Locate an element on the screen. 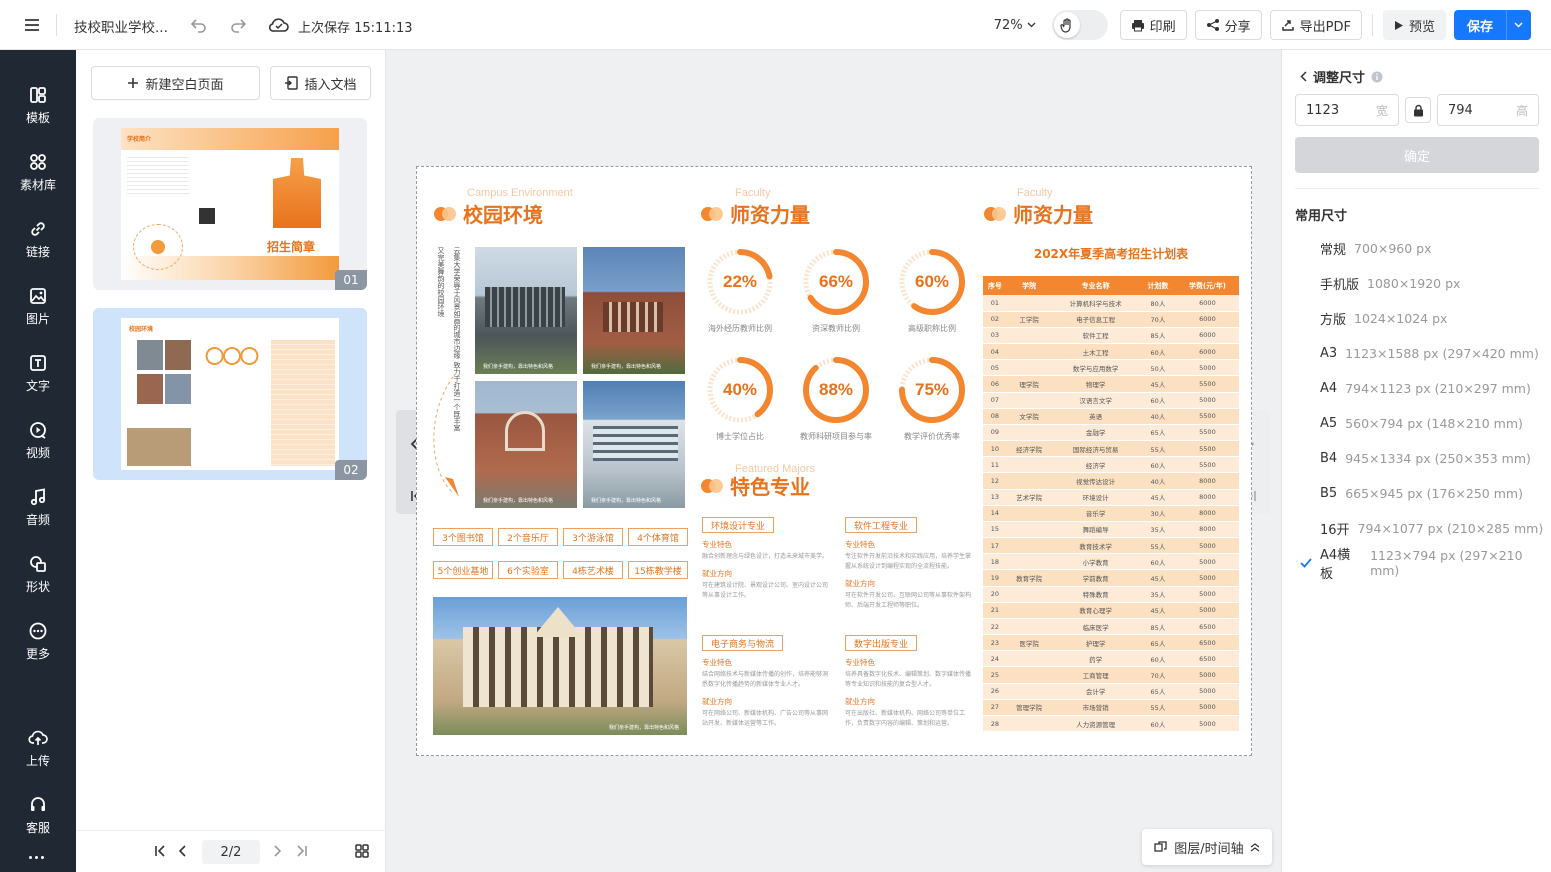 The height and width of the screenshot is (872, 1551). size-option: A4横板 1123×794 px (297×210 mm) is located at coordinates (1425, 565).